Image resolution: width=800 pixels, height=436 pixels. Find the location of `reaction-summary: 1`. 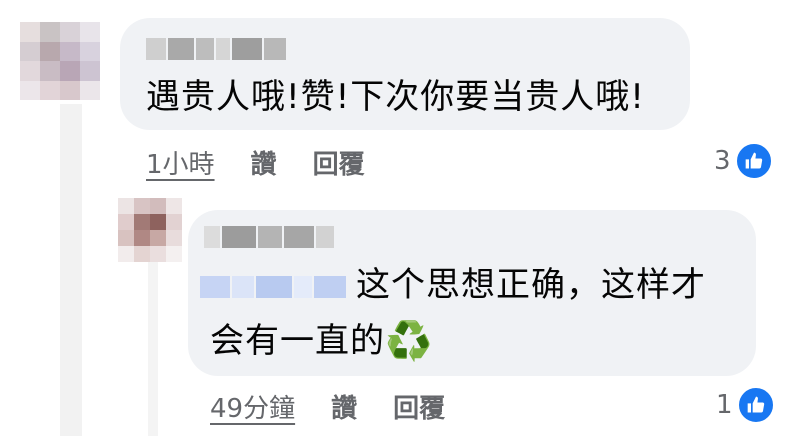

reaction-summary: 1 is located at coordinates (745, 405).